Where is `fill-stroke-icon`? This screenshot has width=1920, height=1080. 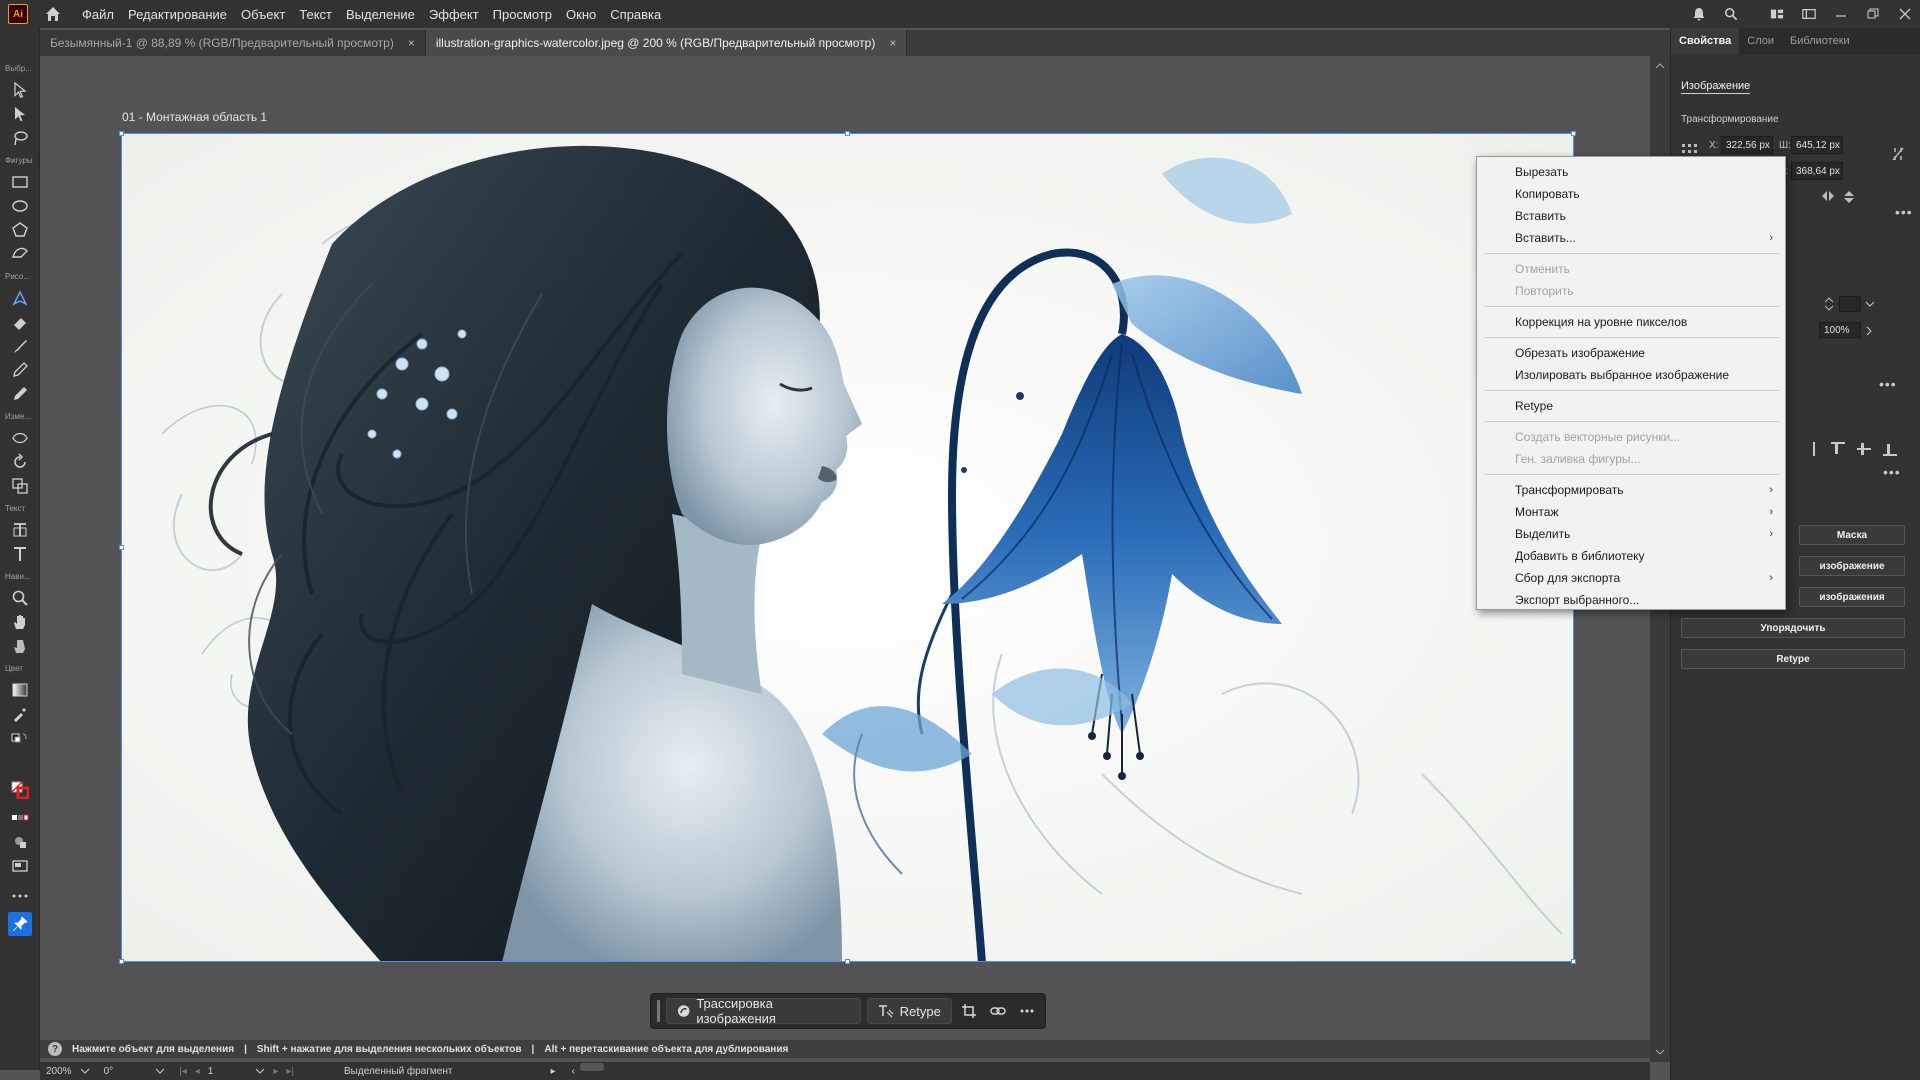
fill-stroke-icon is located at coordinates (20, 790).